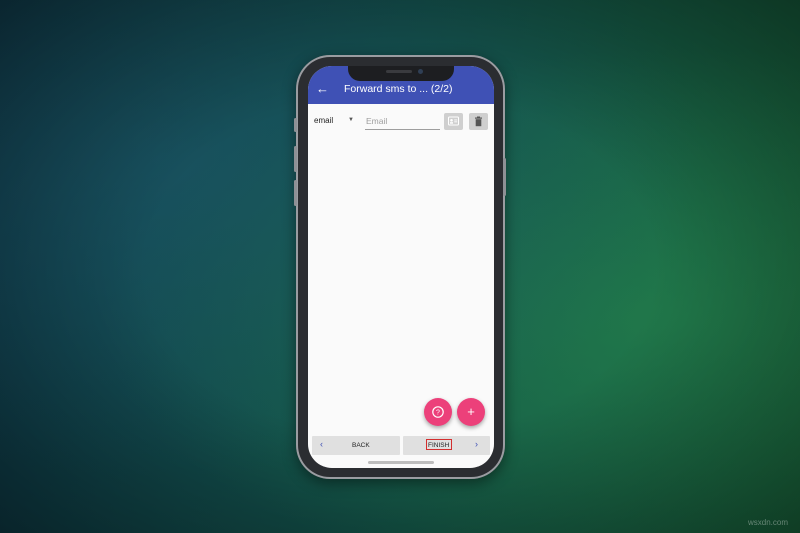  What do you see at coordinates (439, 445) in the screenshot?
I see `finish-button-label: FINISH` at bounding box center [439, 445].